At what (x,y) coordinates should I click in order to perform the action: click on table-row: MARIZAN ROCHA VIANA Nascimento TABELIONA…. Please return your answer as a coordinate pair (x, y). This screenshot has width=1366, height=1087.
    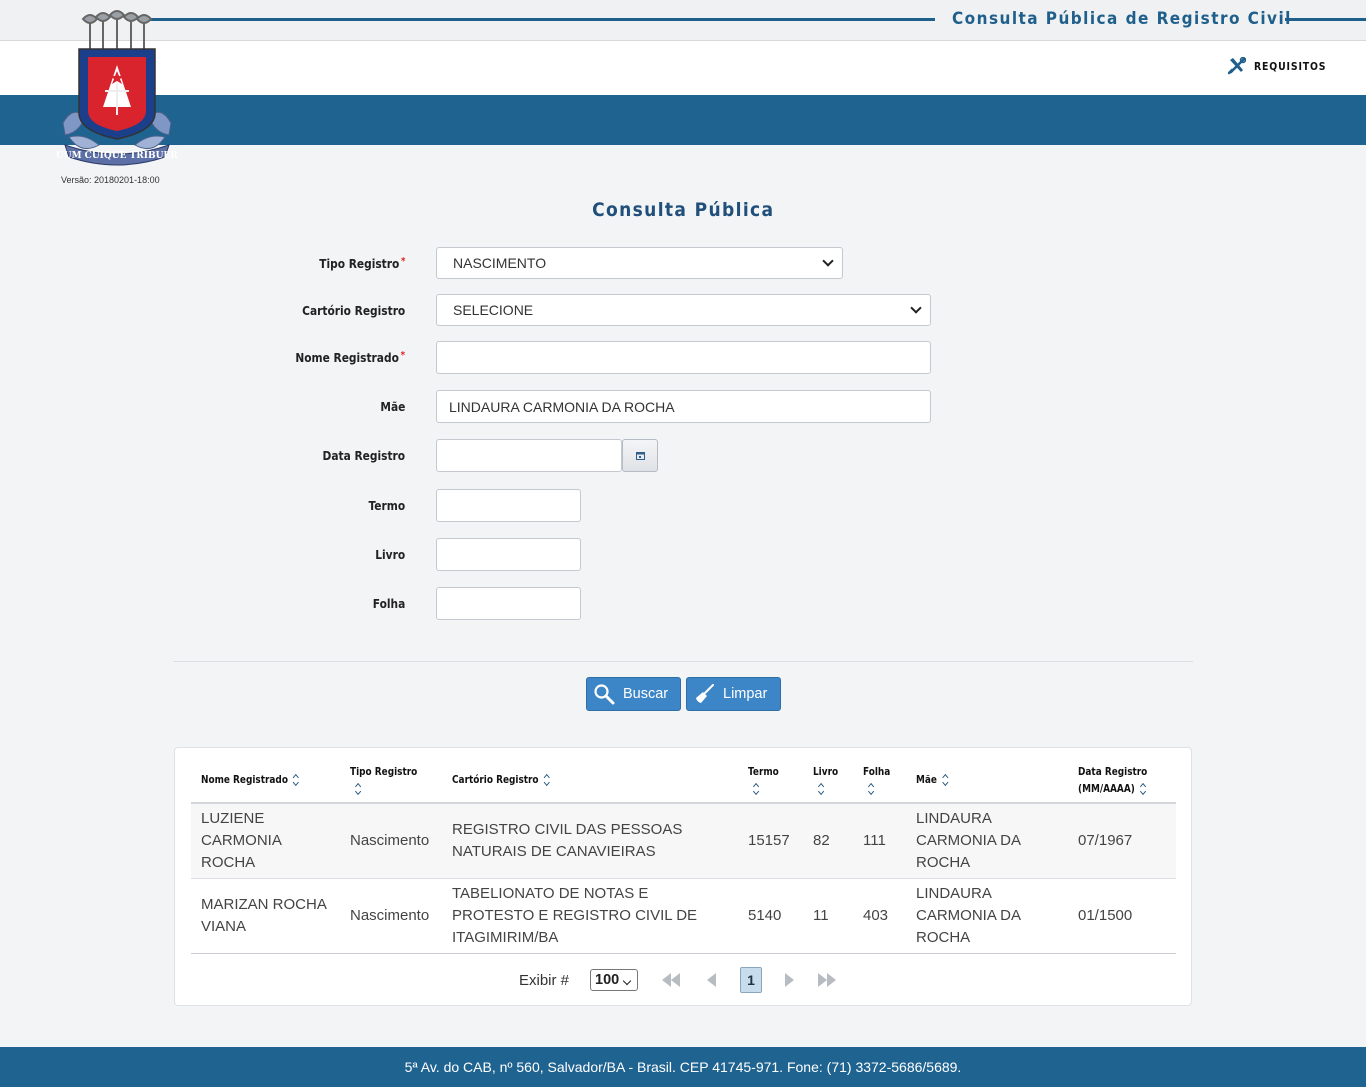
    Looking at the image, I should click on (683, 916).